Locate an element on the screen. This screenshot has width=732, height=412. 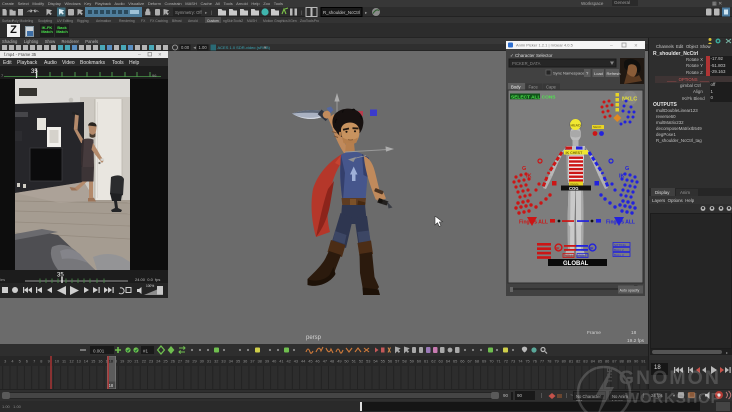
svg-text: NECK is located at coordinates (597, 127).